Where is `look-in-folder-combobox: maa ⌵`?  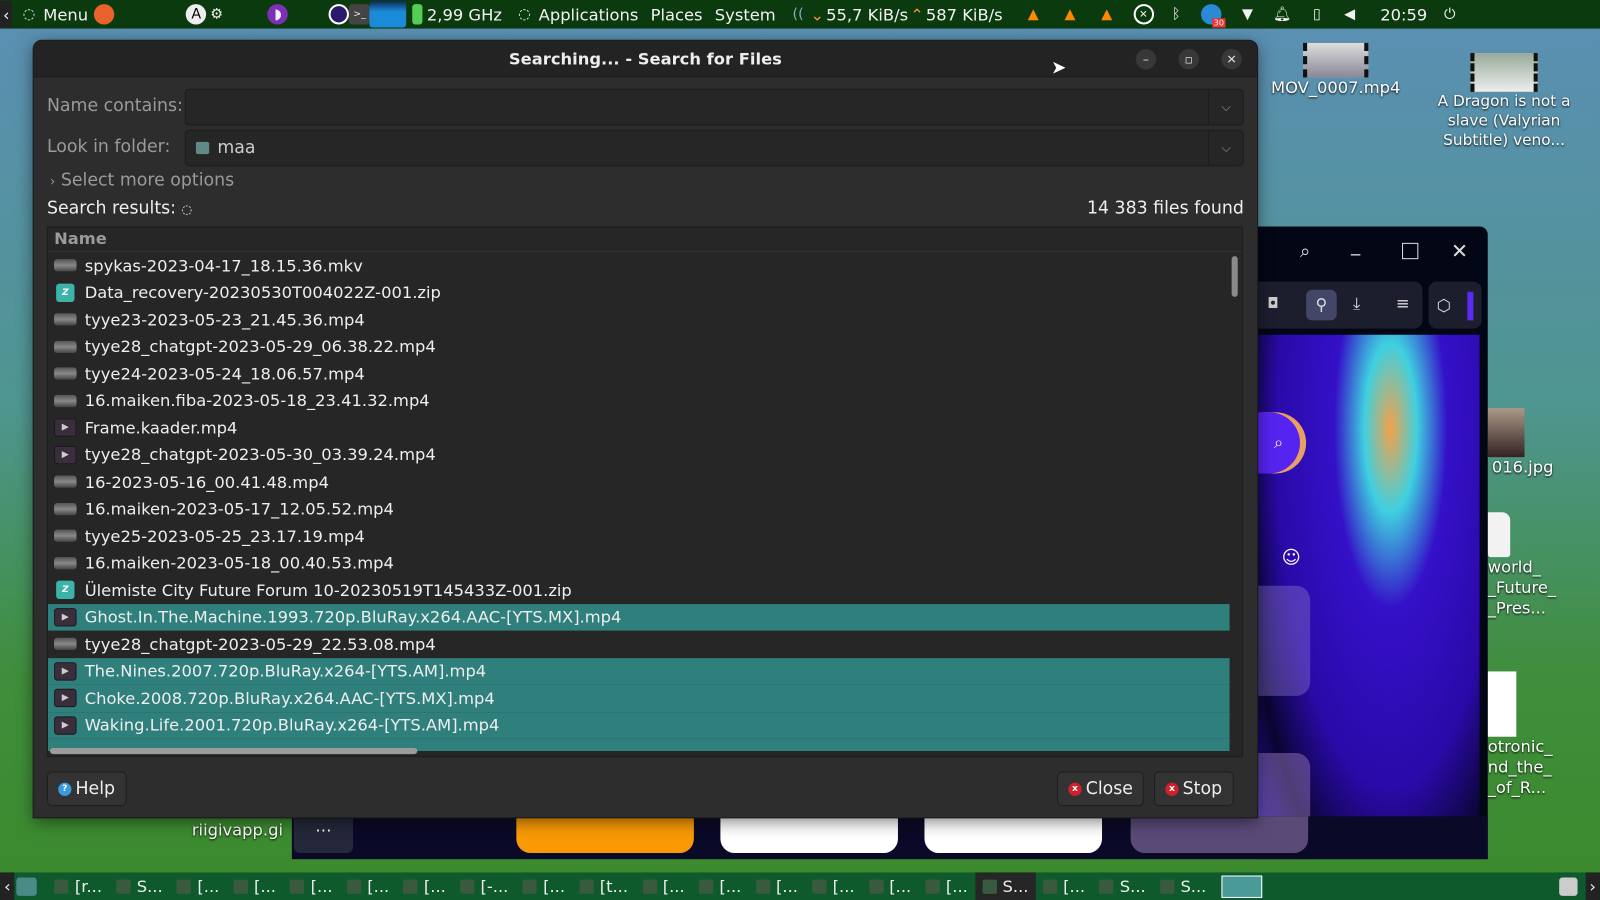
look-in-folder-combobox: maa ⌵ is located at coordinates (714, 148).